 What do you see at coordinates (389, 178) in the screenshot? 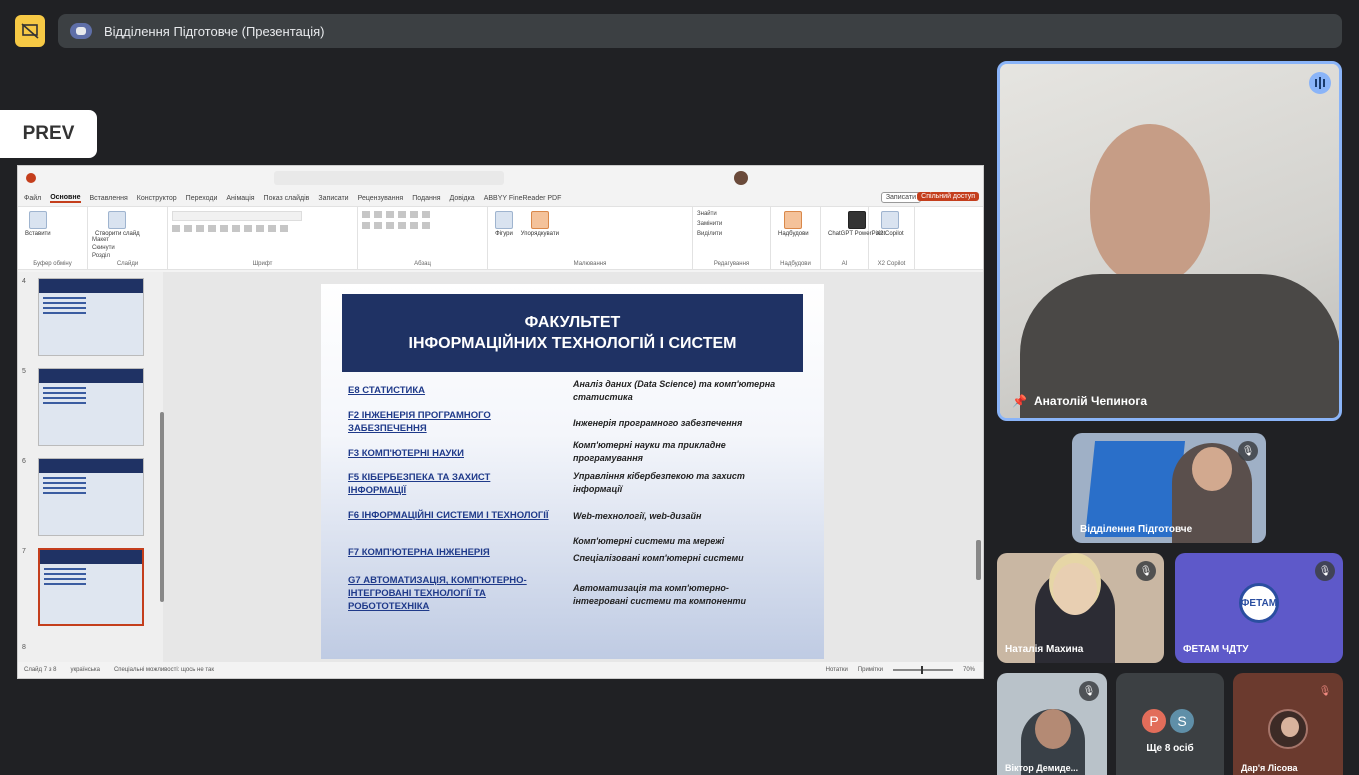
I see `ppt-search-box` at bounding box center [389, 178].